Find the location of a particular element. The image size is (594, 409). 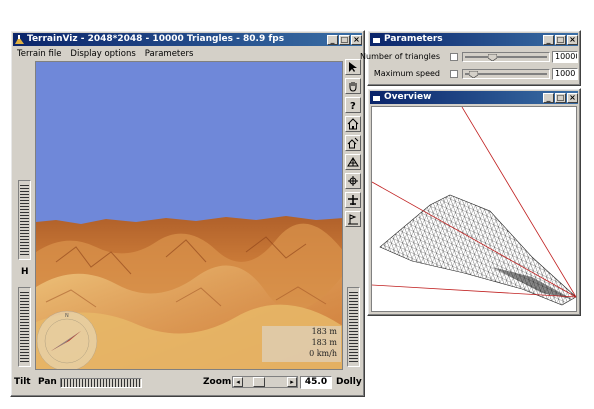

help-button: ? is located at coordinates (353, 105).